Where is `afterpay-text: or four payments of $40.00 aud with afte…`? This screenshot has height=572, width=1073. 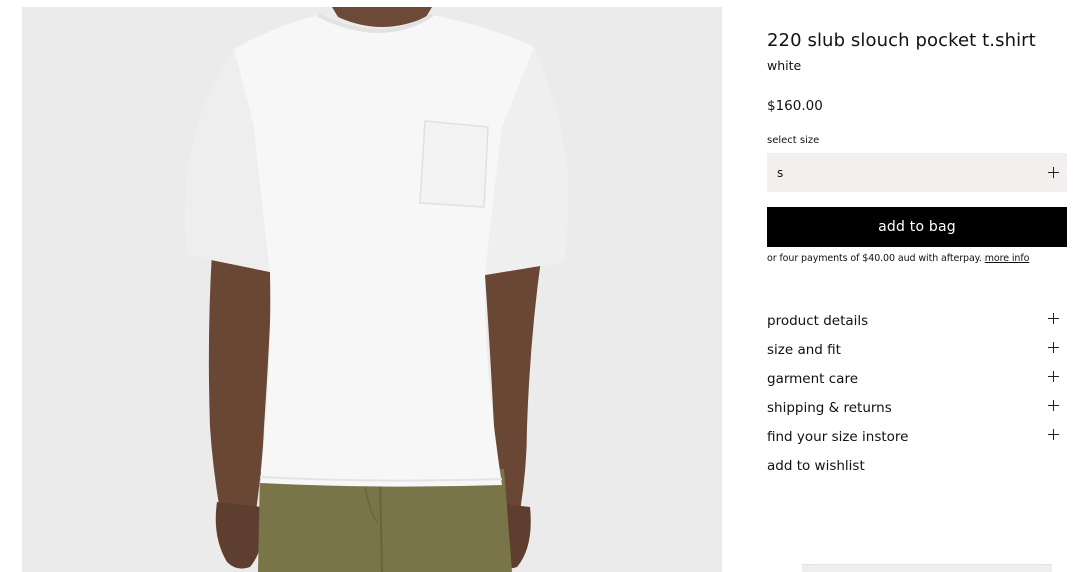
afterpay-text: or four payments of $40.00 aud with afte… is located at coordinates (874, 258).